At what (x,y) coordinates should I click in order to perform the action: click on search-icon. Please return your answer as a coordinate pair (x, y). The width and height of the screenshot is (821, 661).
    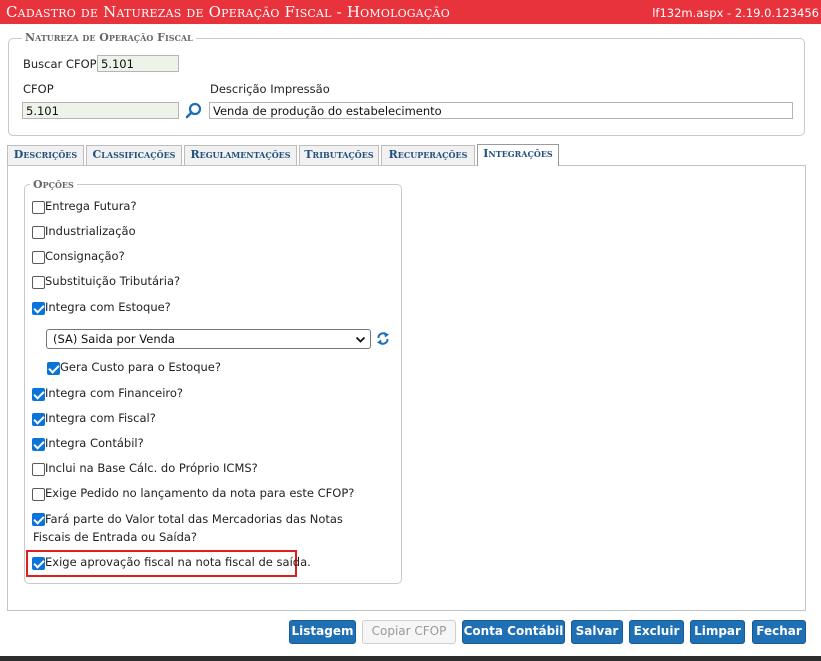
    Looking at the image, I should click on (193, 110).